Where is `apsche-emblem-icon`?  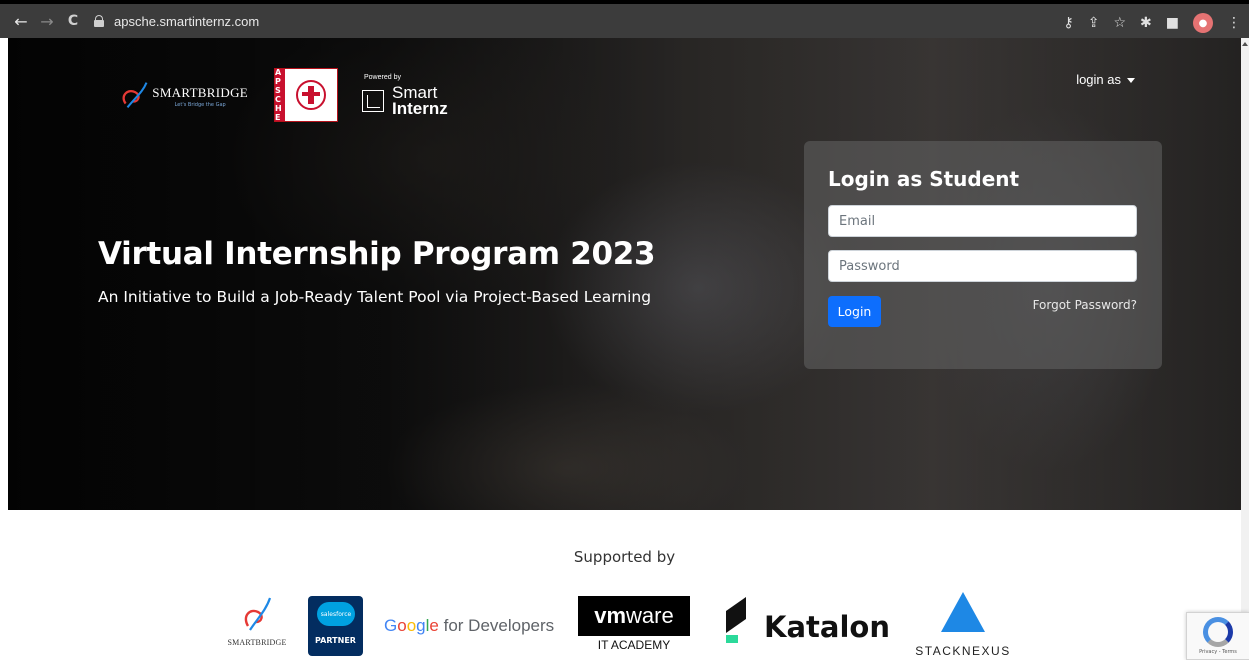
apsche-emblem-icon is located at coordinates (311, 95).